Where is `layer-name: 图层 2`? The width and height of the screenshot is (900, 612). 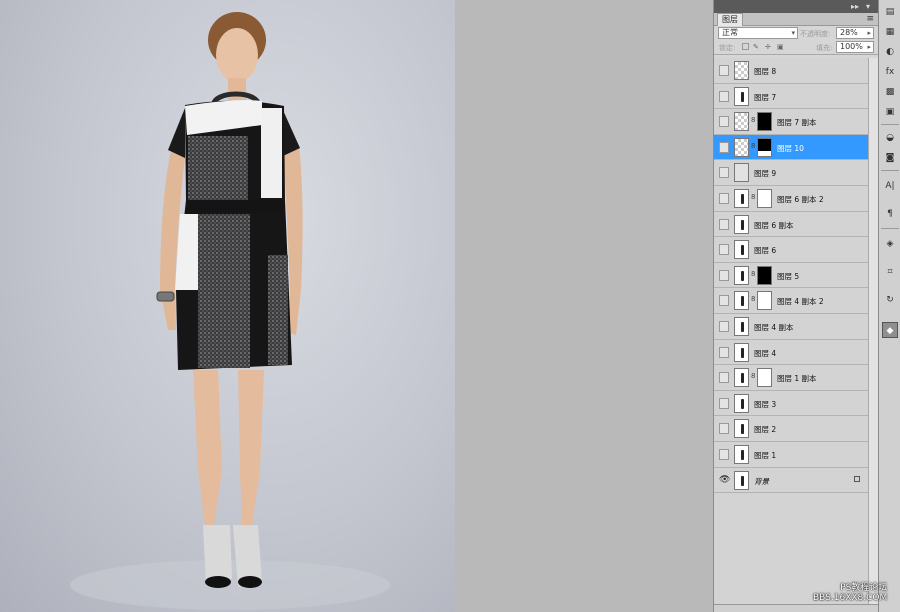 layer-name: 图层 2 is located at coordinates (765, 429).